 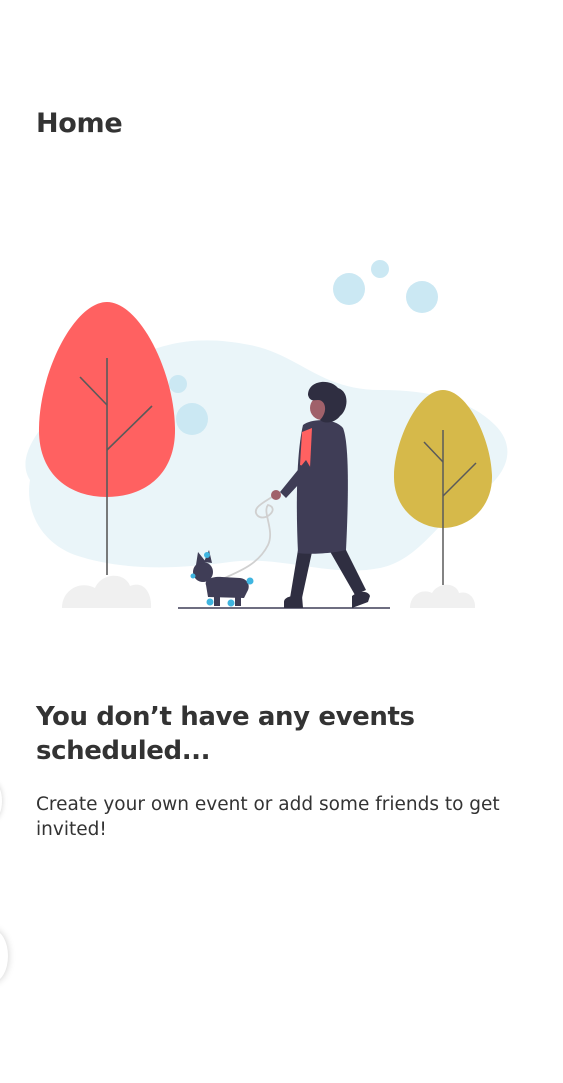 I want to click on floating-action-button, so click(x=4, y=956).